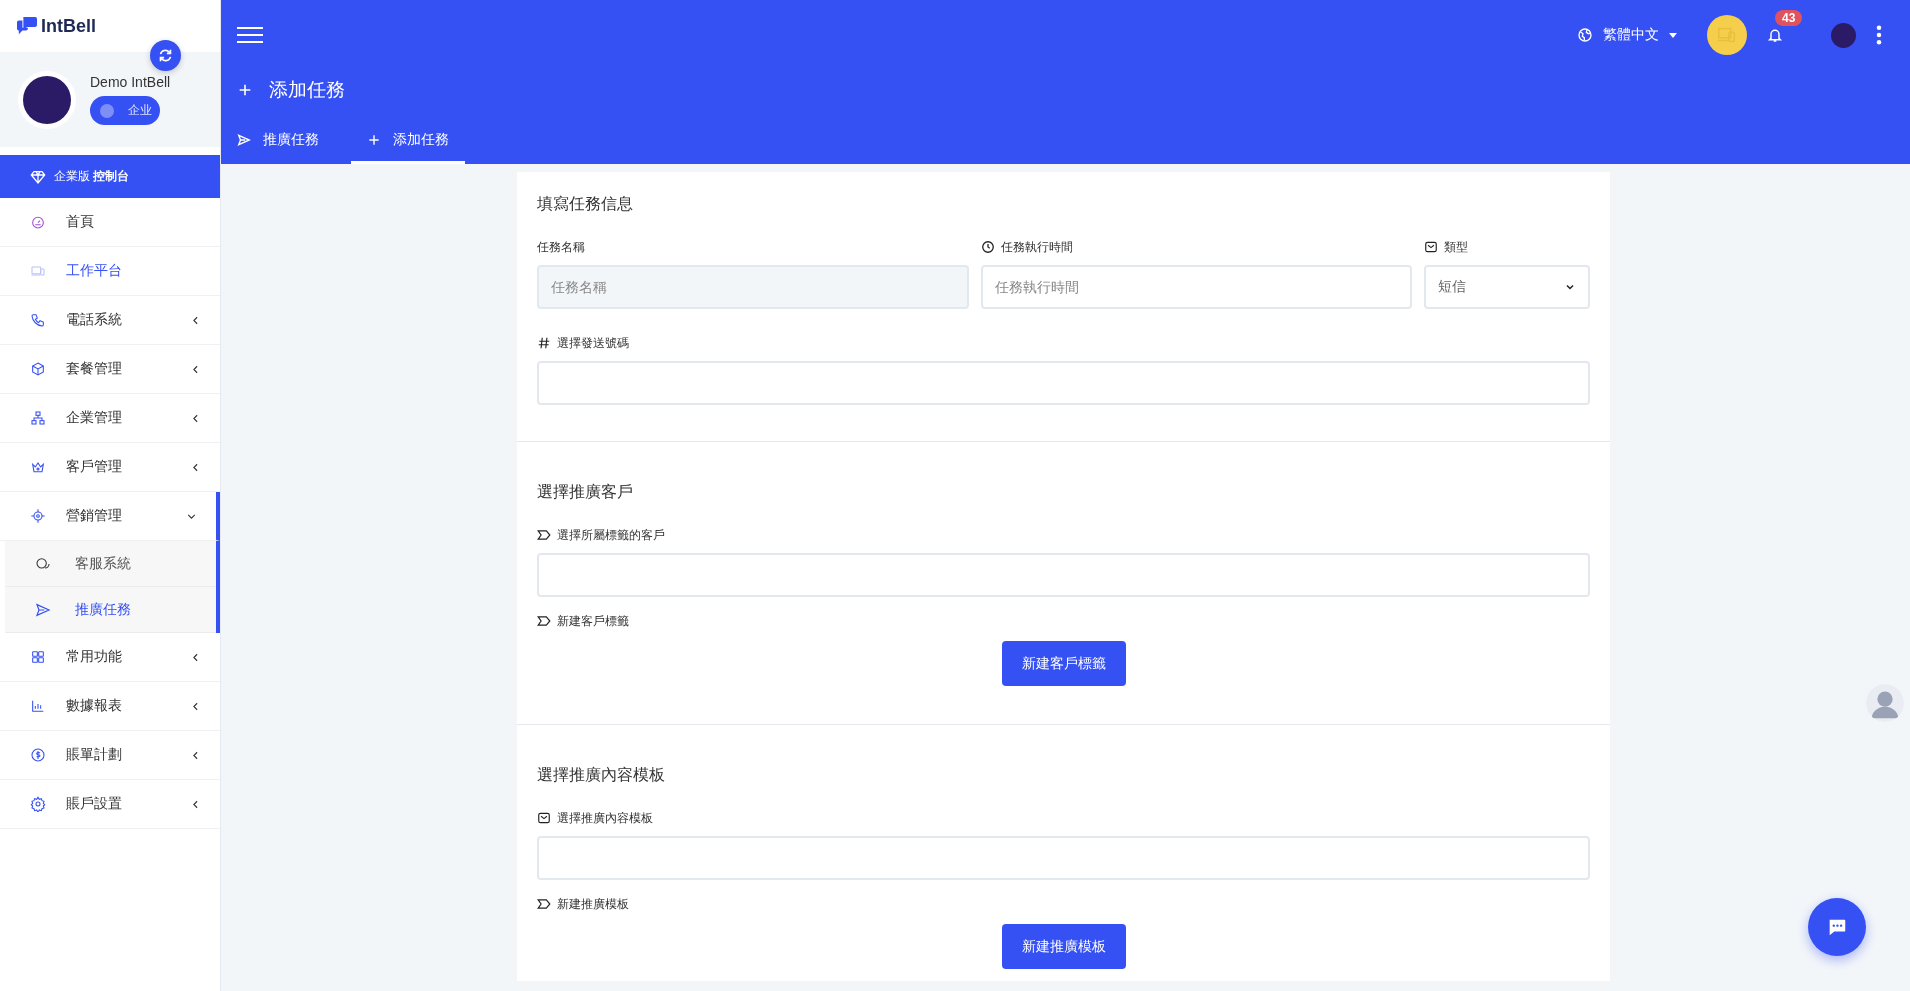 The height and width of the screenshot is (991, 1910). What do you see at coordinates (1507, 287) in the screenshot?
I see `type-select: 短信` at bounding box center [1507, 287].